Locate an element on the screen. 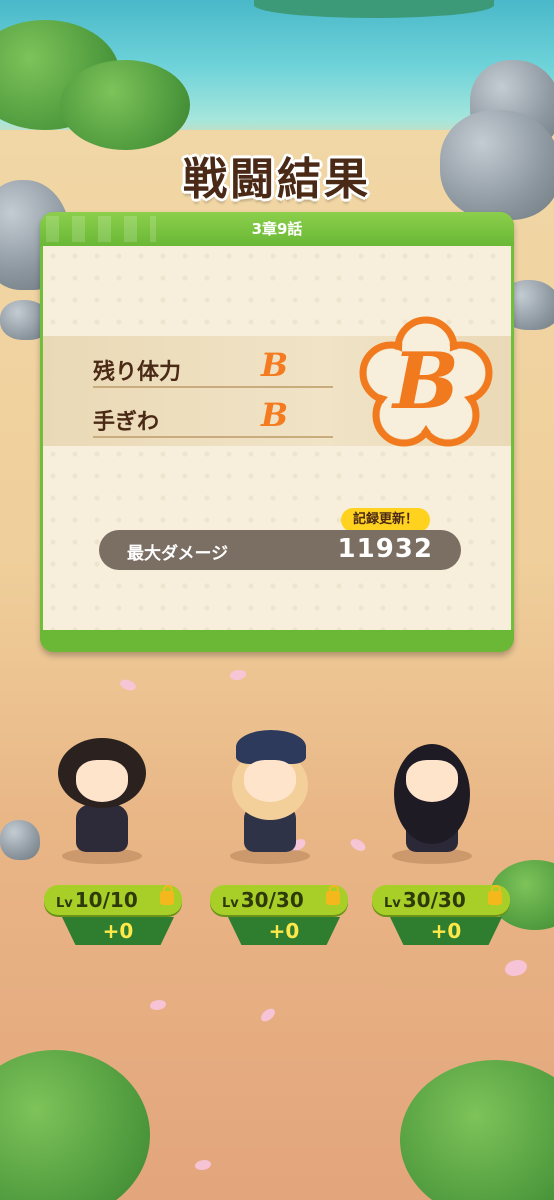 The width and height of the screenshot is (554, 1200). page-title: 戦闘結果 is located at coordinates (277, 179).